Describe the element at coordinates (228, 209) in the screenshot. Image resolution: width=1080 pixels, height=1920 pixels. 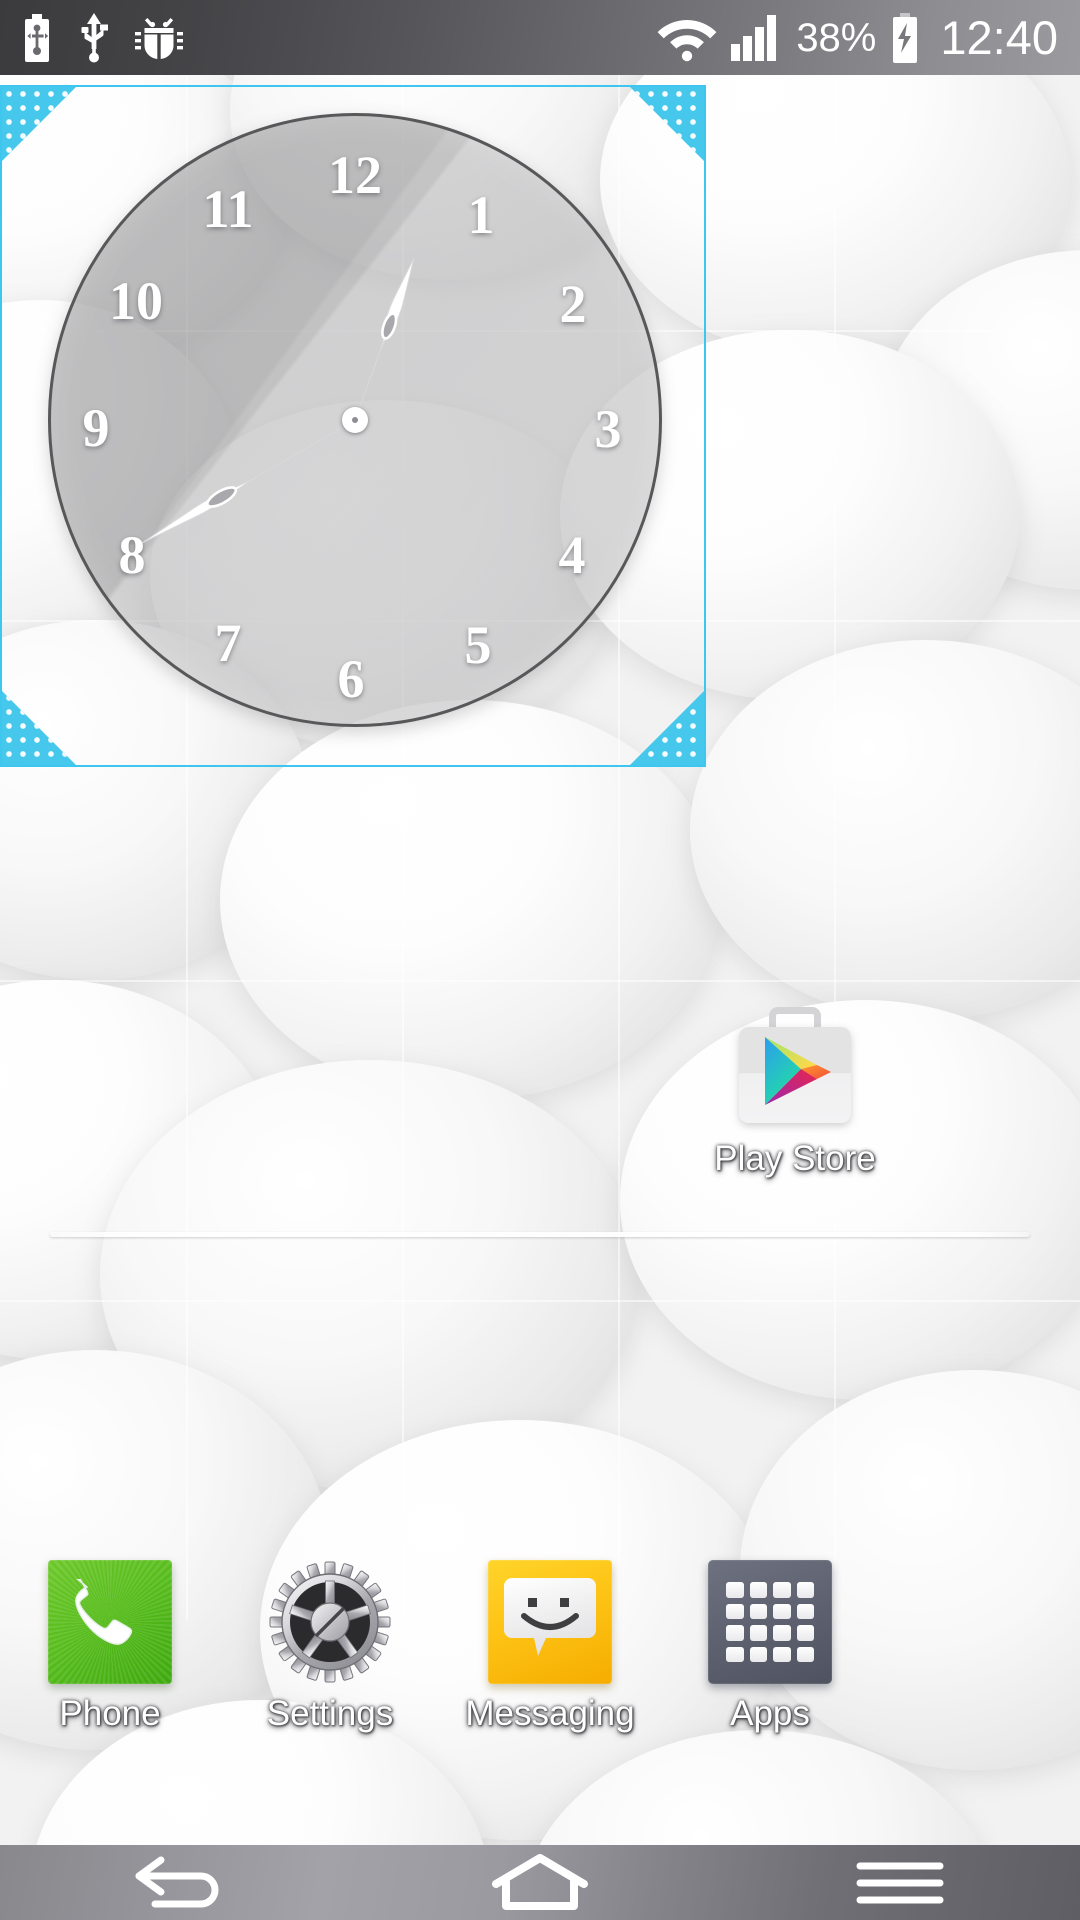
I see `clock-numeral-11: 11` at that location.